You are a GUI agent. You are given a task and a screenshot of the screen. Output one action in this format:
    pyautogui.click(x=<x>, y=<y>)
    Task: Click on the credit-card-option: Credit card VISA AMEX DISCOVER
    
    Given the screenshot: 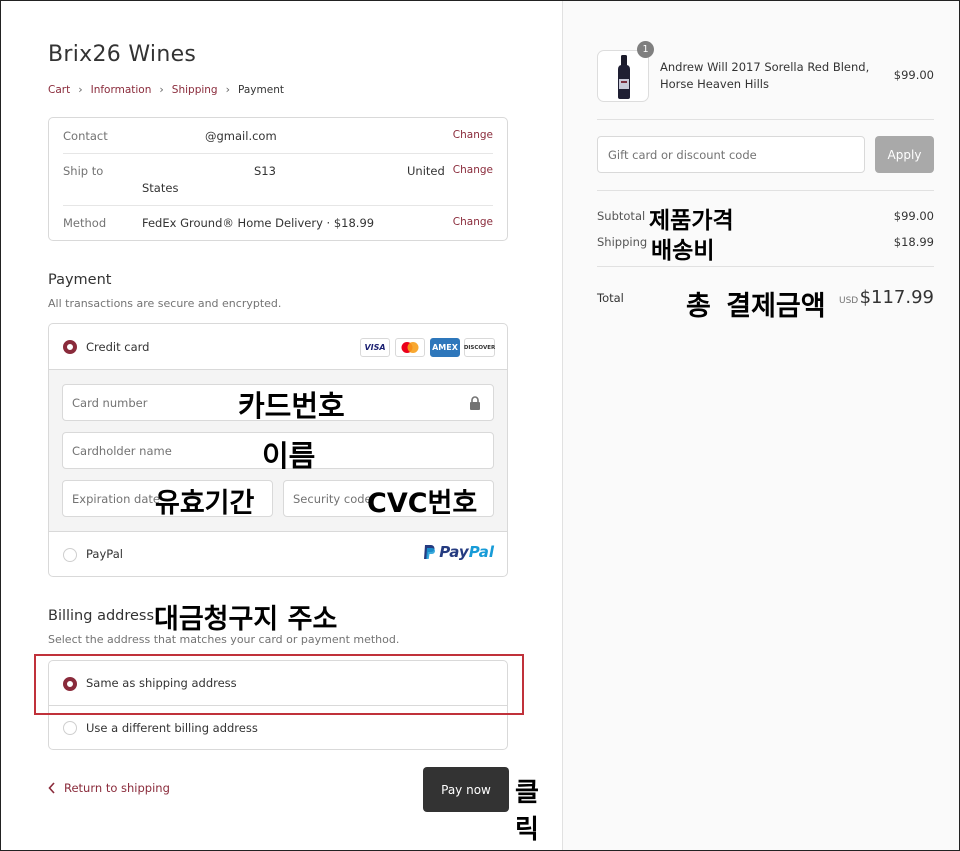 What is the action you would take?
    pyautogui.click(x=278, y=347)
    